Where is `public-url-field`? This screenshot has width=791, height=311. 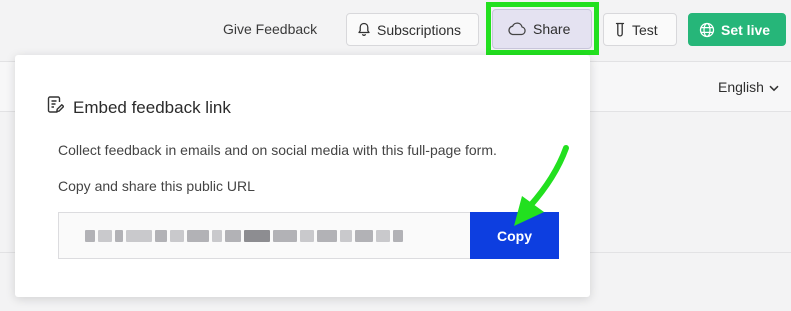 public-url-field is located at coordinates (264, 235).